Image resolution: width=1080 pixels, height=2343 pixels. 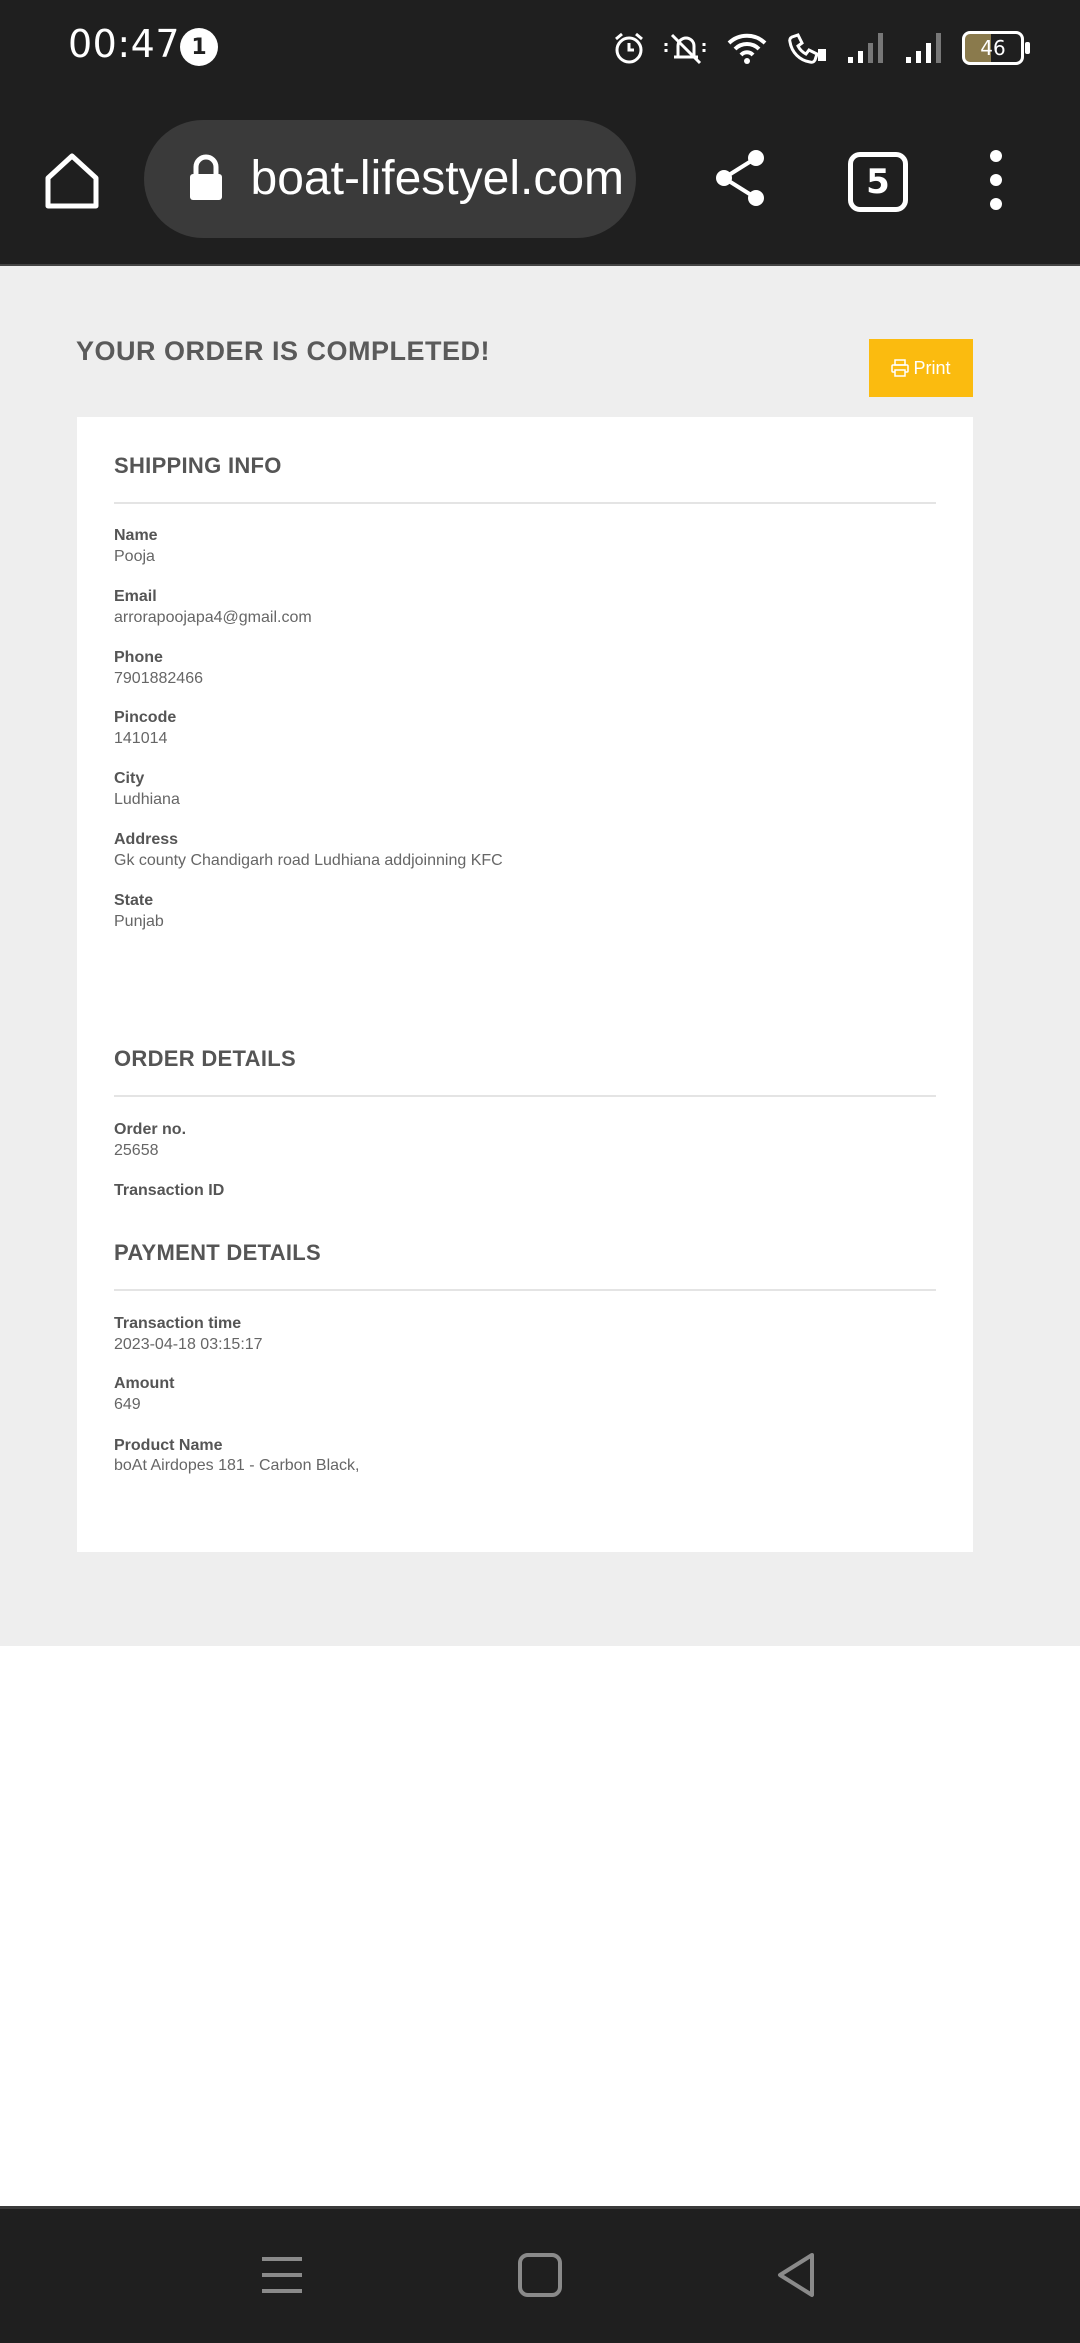 I want to click on pincode-value: 141014, so click(x=141, y=738).